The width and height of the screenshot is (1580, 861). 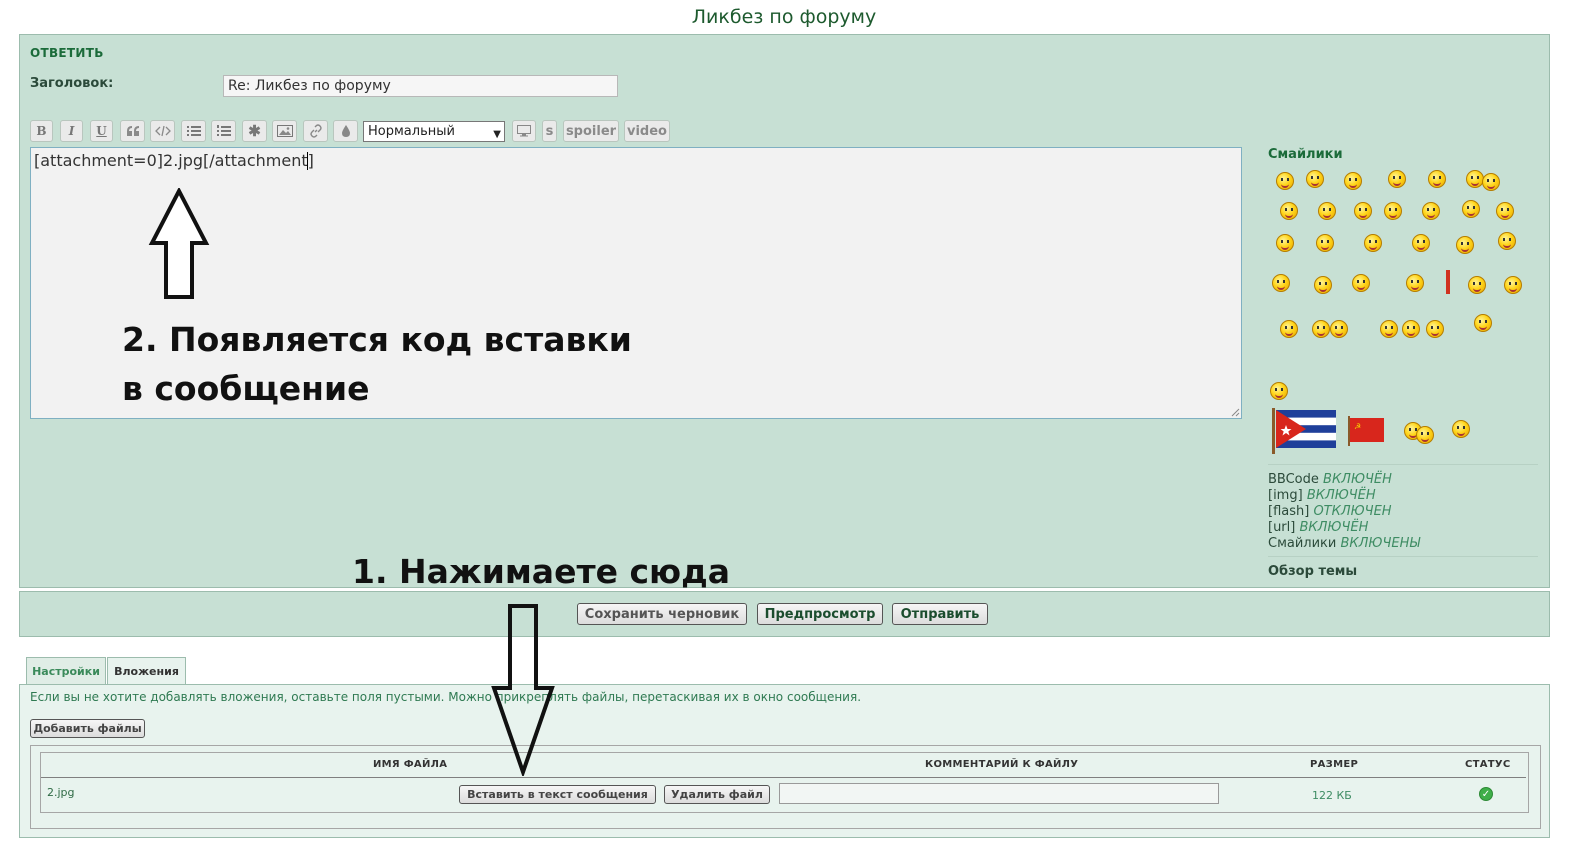 What do you see at coordinates (1401, 314) in the screenshot?
I see `smilies-grid: ☭` at bounding box center [1401, 314].